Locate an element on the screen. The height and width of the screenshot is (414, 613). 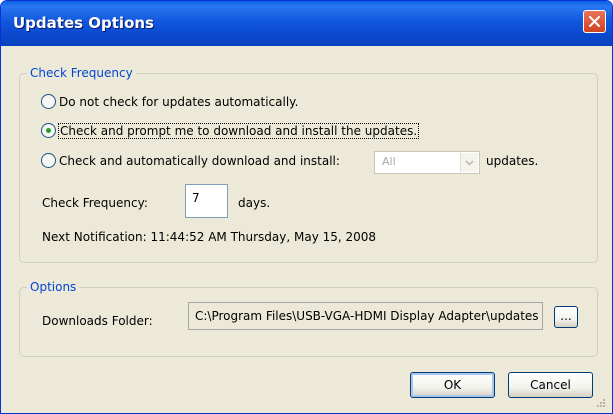
close-x-icon is located at coordinates (594, 21).